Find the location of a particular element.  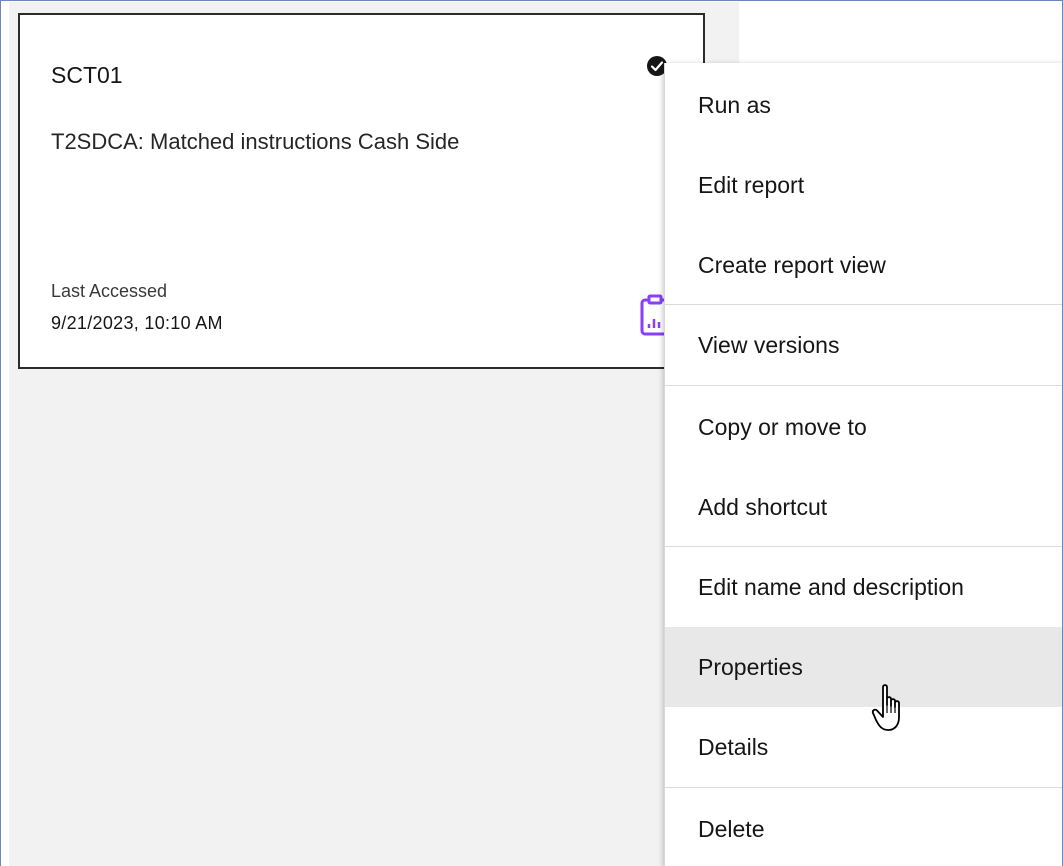

menu-item-run-as: Run as is located at coordinates (863, 105).